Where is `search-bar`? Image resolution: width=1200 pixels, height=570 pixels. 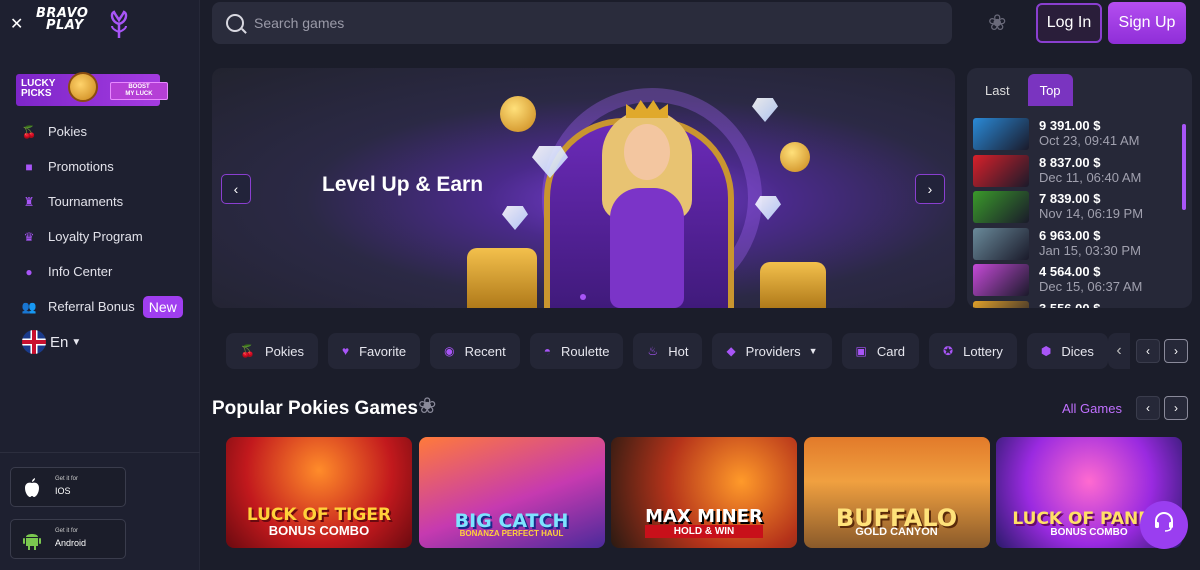
search-bar is located at coordinates (582, 23).